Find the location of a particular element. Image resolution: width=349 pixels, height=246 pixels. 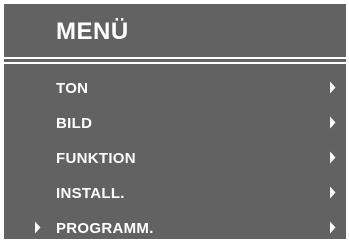

menu-item-funktion: FUNKTION is located at coordinates (175, 158).